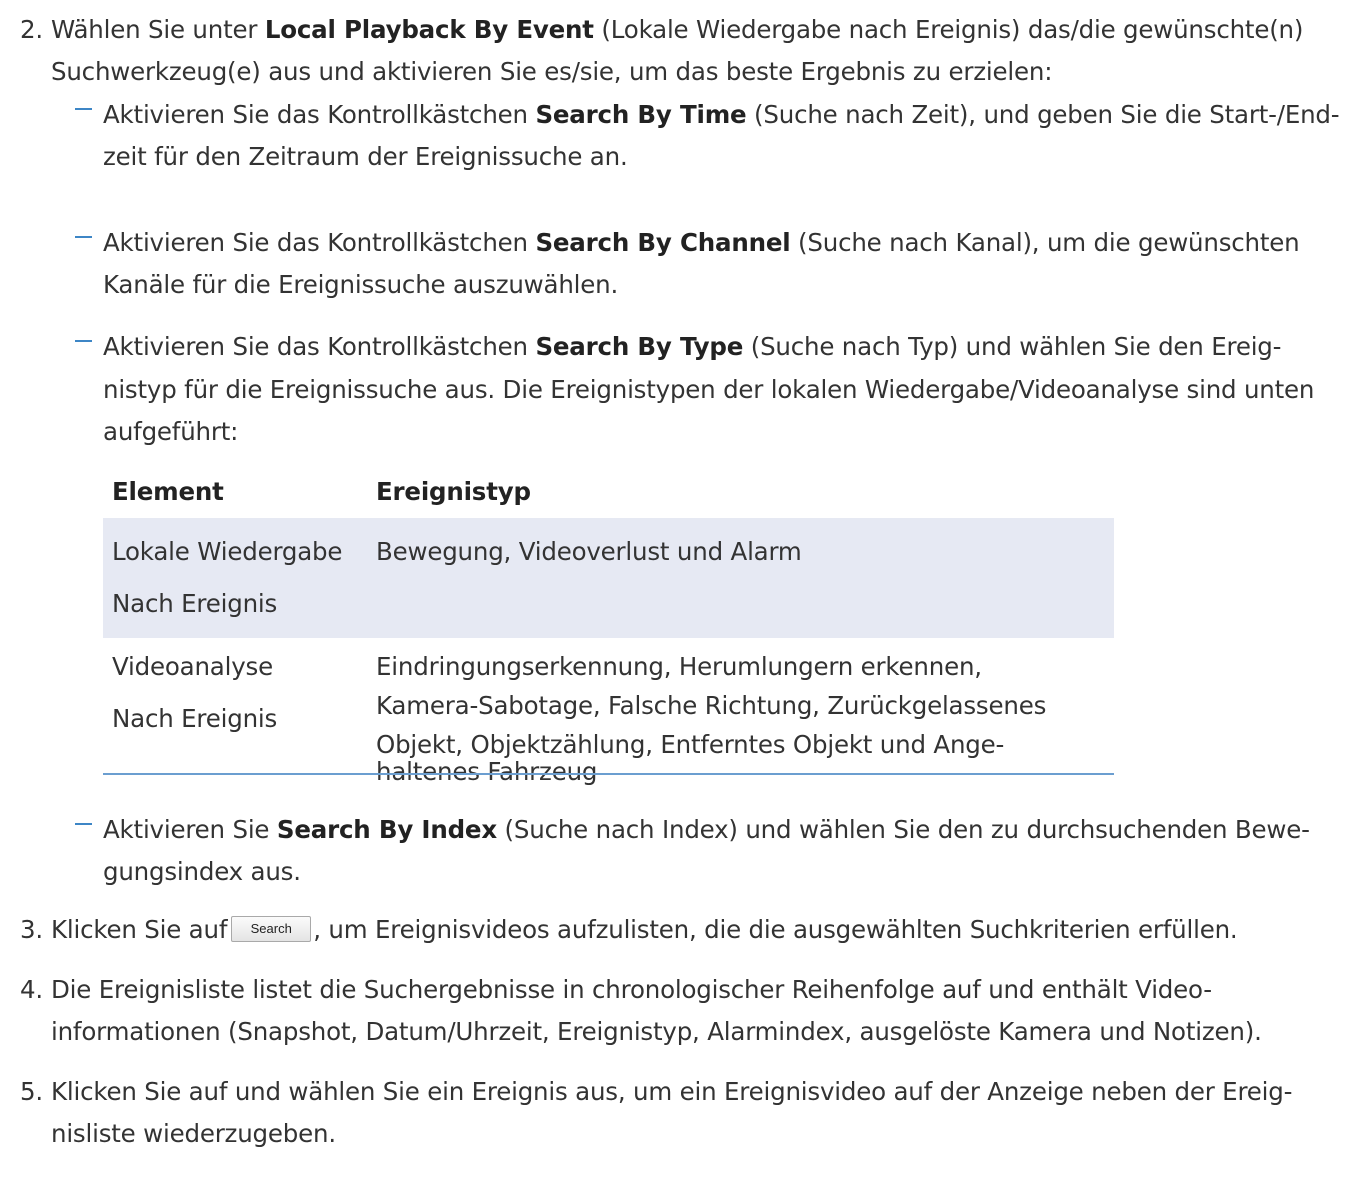 Image resolution: width=1359 pixels, height=1203 pixels. Describe the element at coordinates (319, 346) in the screenshot. I see `bullet-type-text-a: Aktivieren Sie das Kontrollkästchen` at that location.